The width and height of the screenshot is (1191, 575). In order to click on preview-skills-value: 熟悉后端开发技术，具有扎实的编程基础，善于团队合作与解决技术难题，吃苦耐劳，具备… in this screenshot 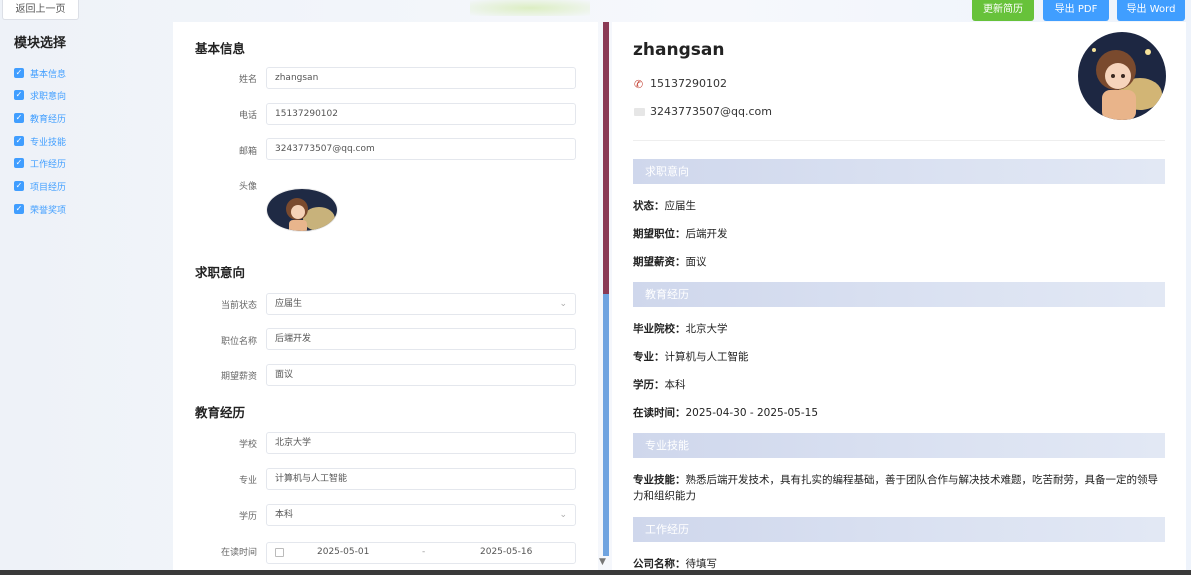, I will do `click(895, 488)`.